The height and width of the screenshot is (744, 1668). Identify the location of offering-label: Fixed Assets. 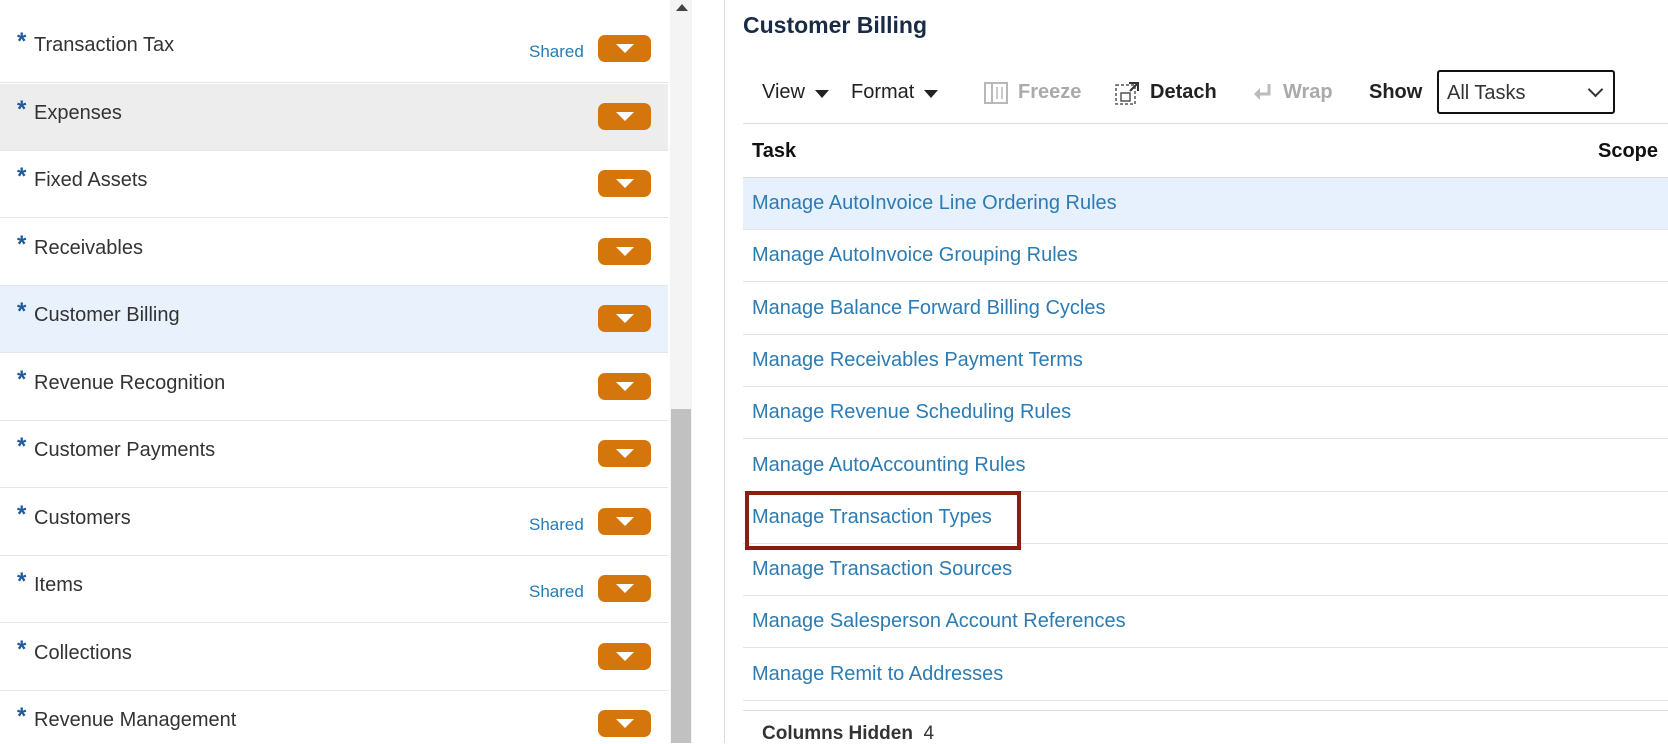
(90, 180).